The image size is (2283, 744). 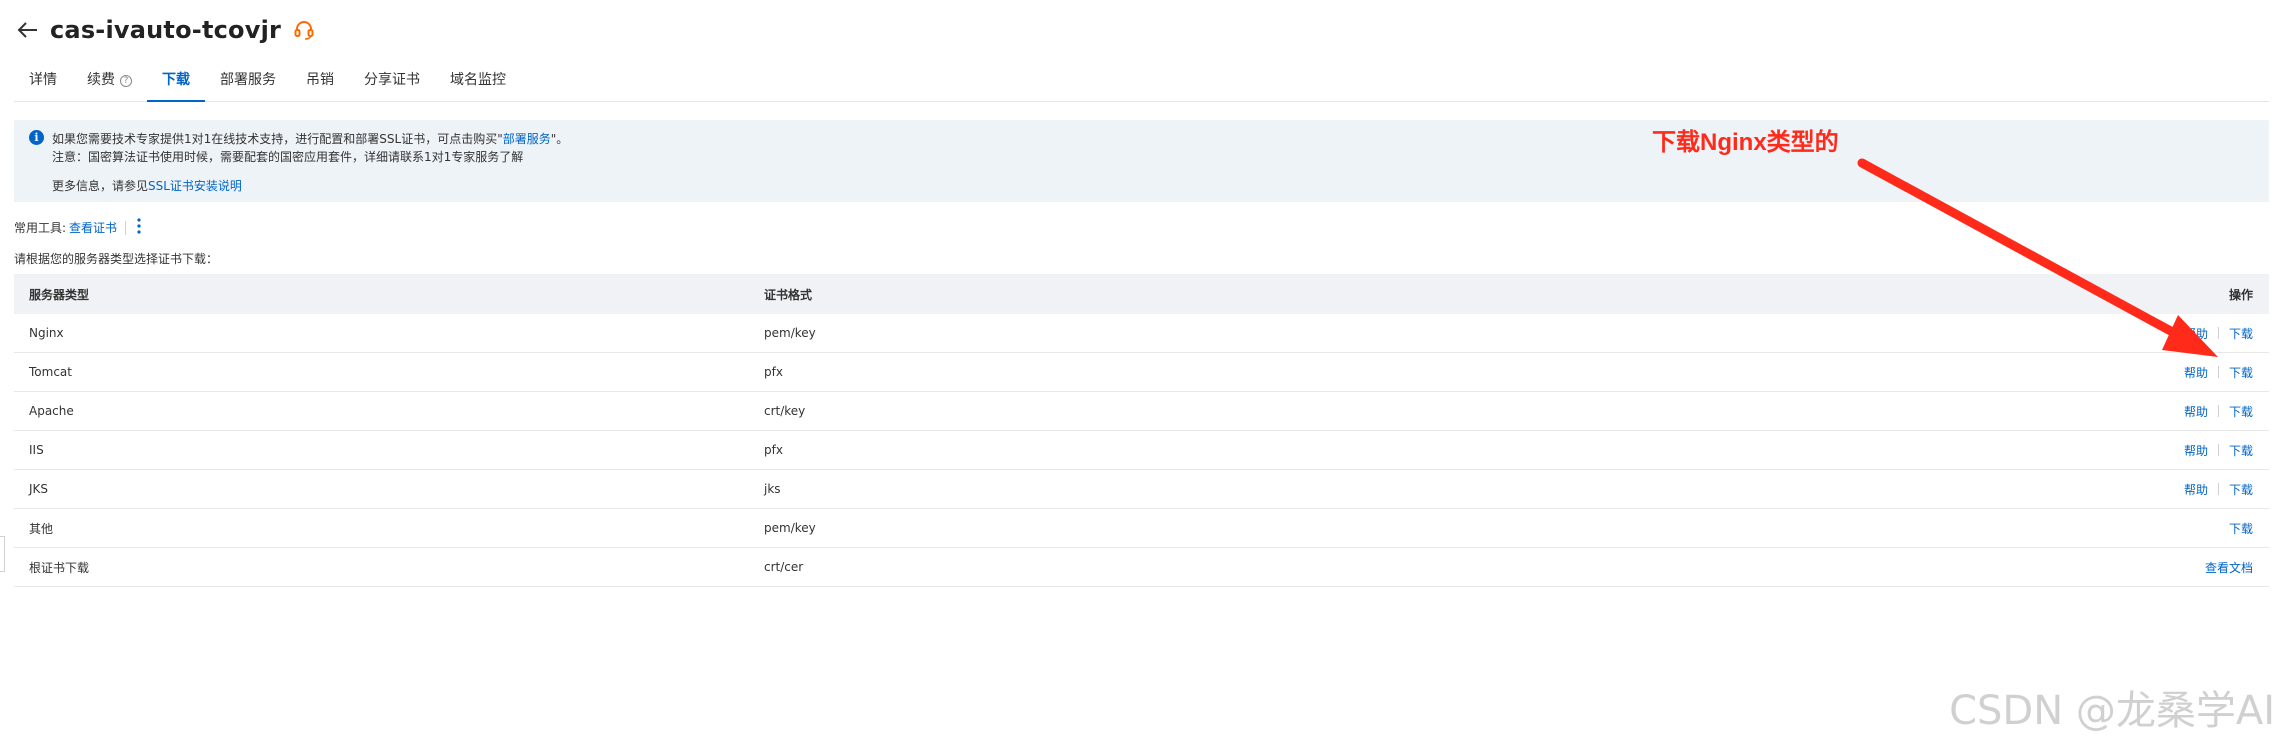 I want to click on help-circle-icon: ?, so click(x=126, y=81).